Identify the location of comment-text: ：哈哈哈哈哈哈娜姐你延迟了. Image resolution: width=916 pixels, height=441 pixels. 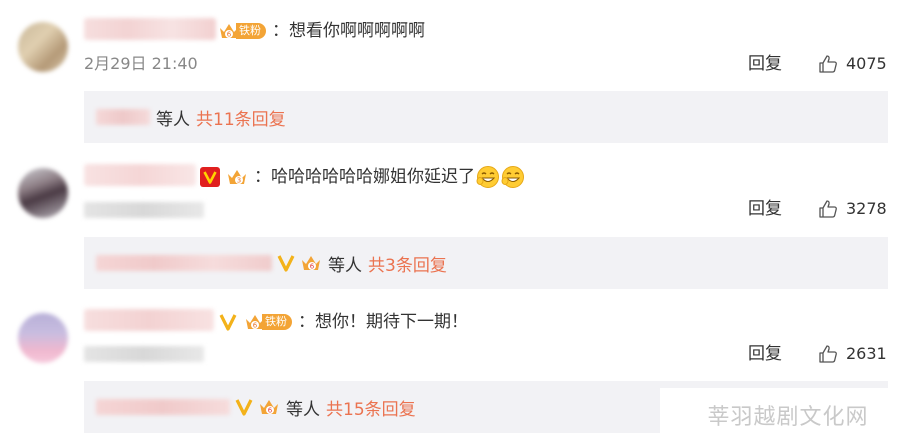
(364, 177).